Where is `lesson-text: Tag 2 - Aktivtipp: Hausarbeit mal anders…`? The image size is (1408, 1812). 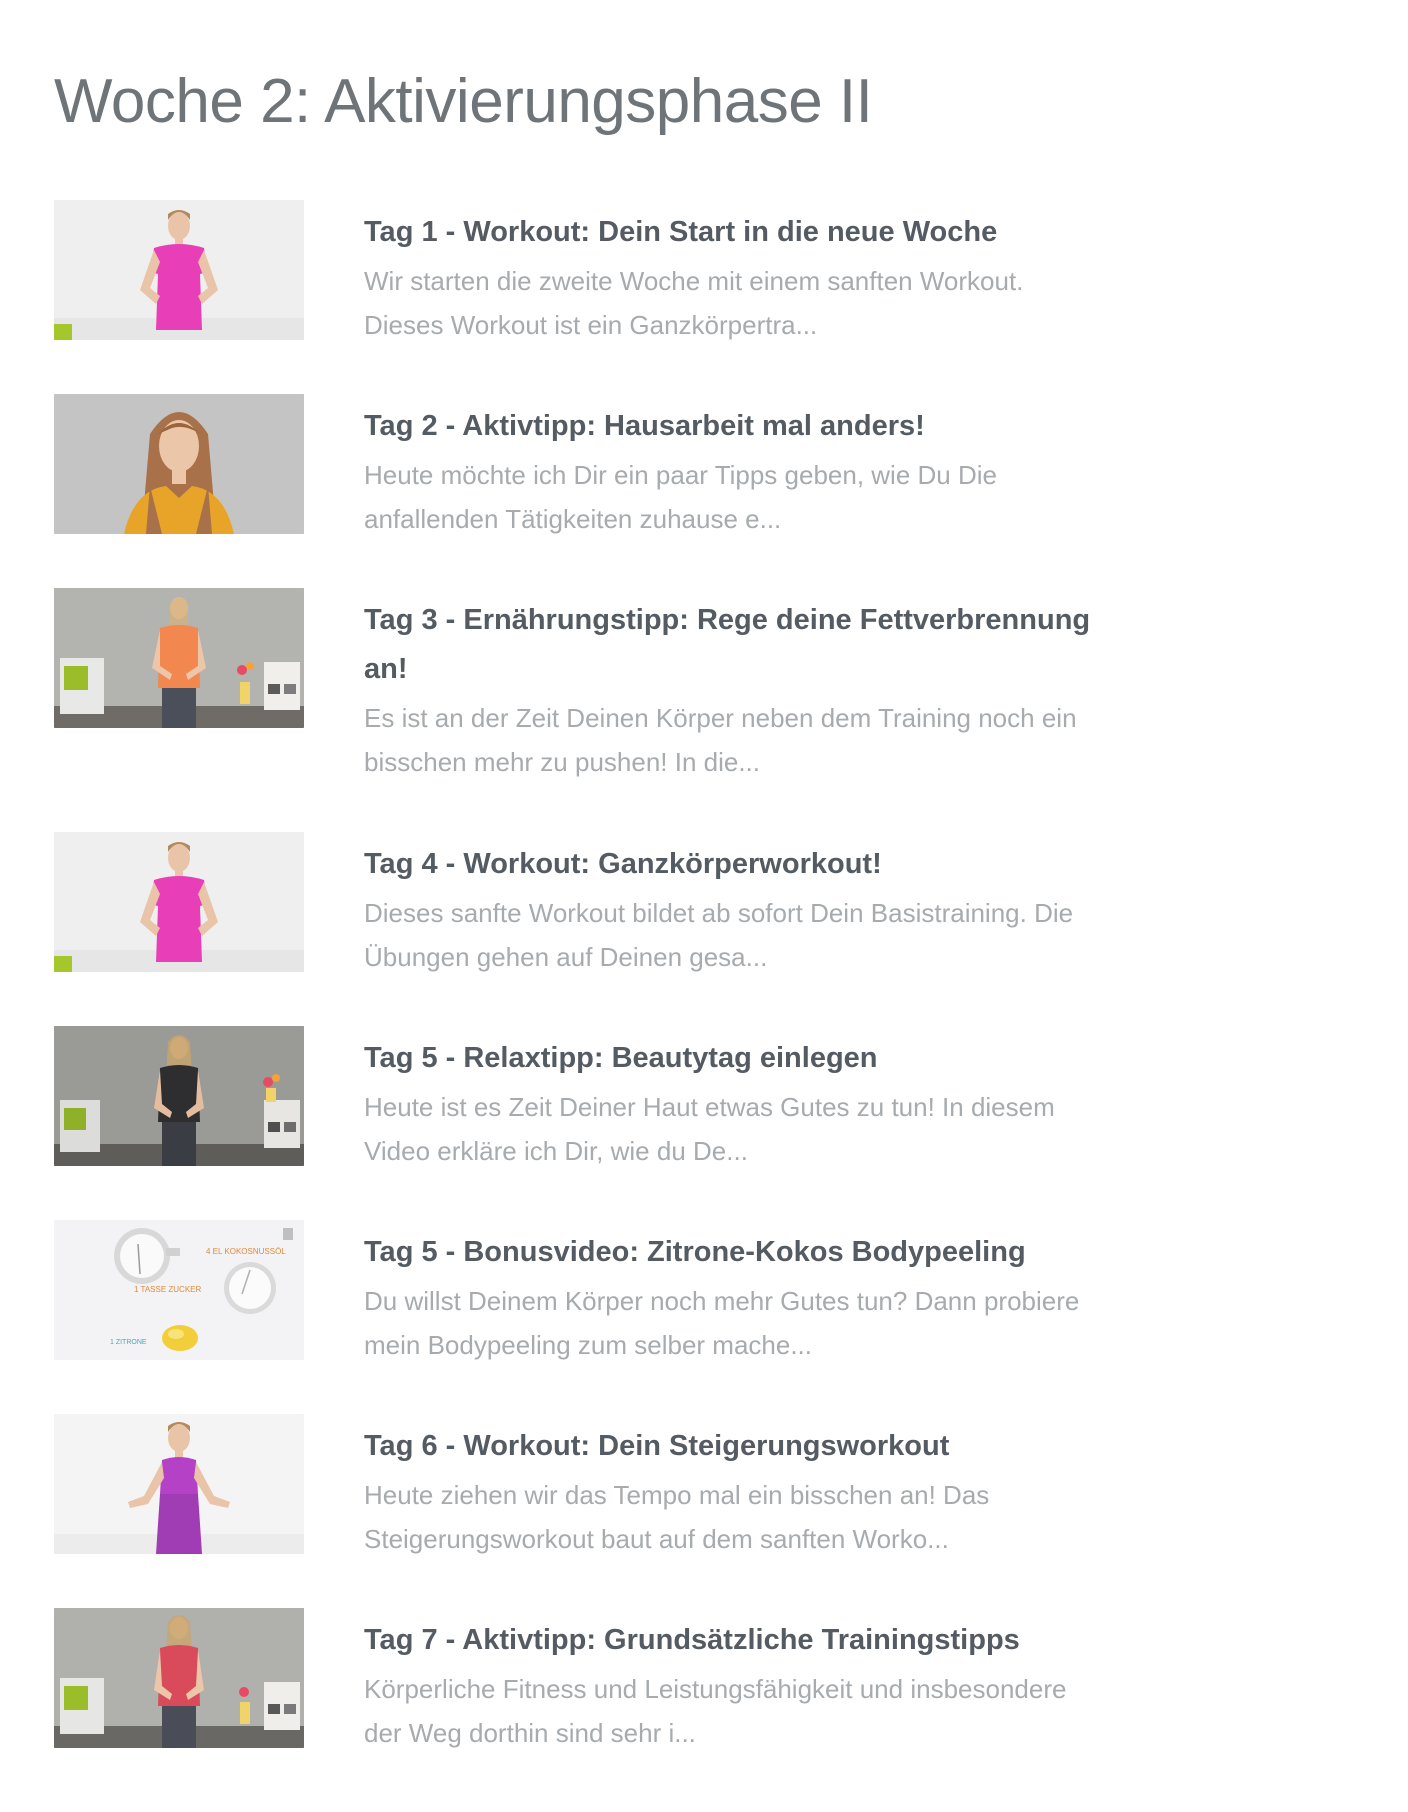 lesson-text: Tag 2 - Aktivtipp: Hausarbeit mal anders… is located at coordinates (749, 467).